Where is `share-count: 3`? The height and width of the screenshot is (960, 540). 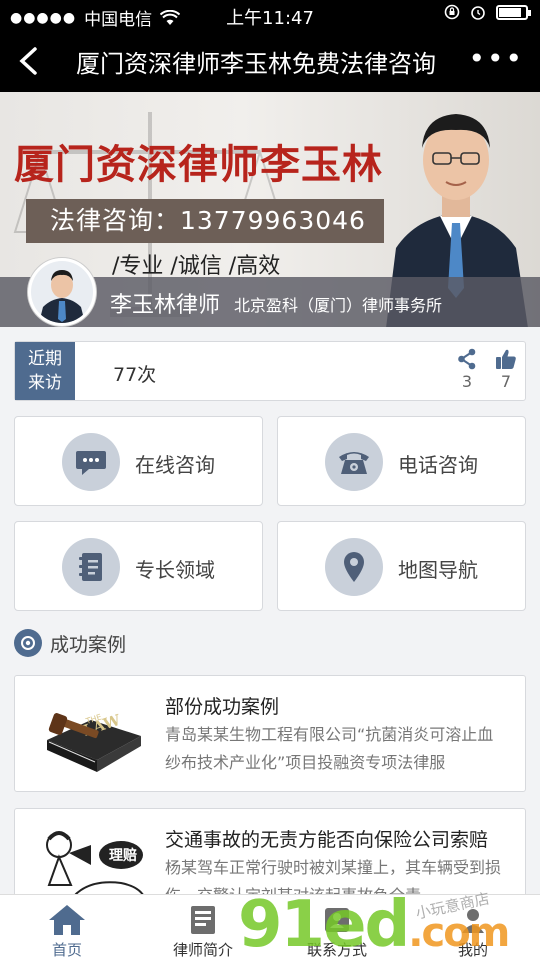
share-count: 3 is located at coordinates (467, 381).